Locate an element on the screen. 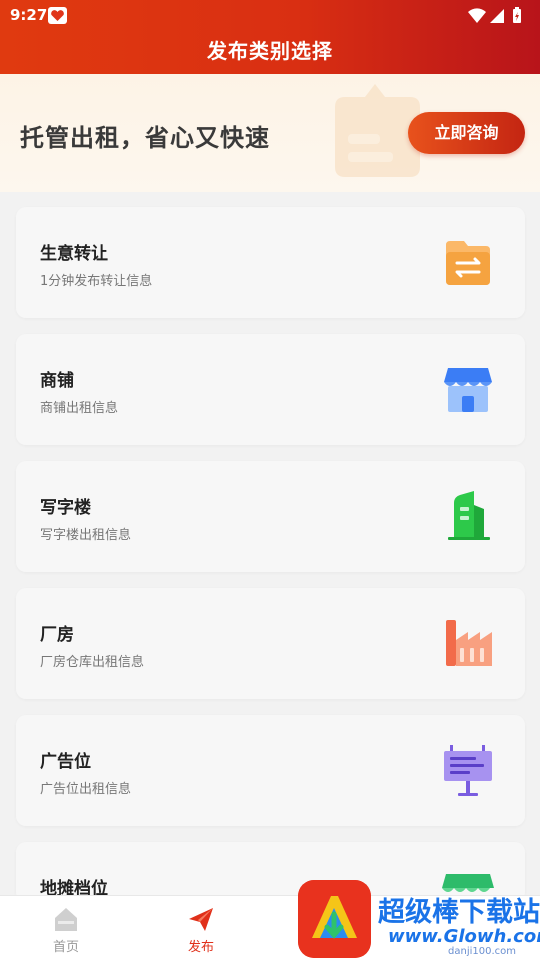 The width and height of the screenshot is (540, 960). card-title: 商铺 is located at coordinates (57, 381).